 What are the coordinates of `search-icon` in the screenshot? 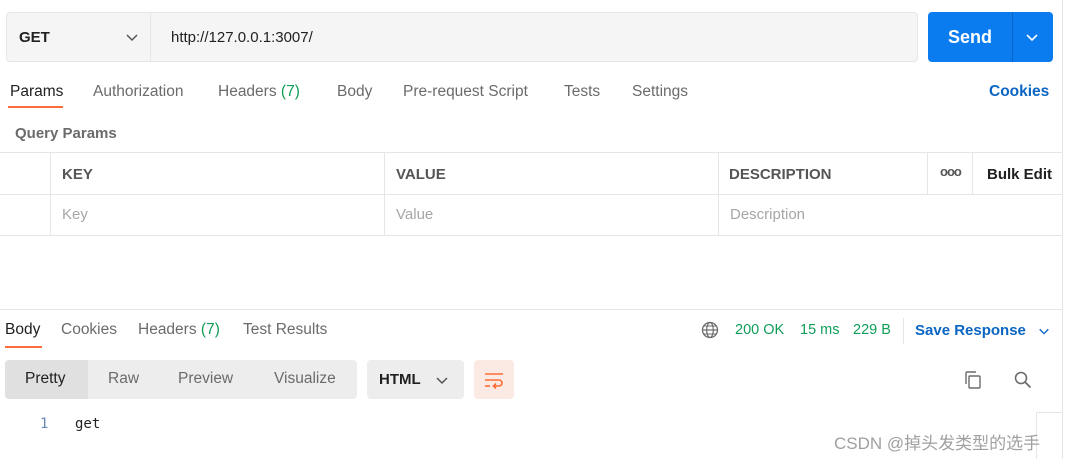 It's located at (1023, 380).